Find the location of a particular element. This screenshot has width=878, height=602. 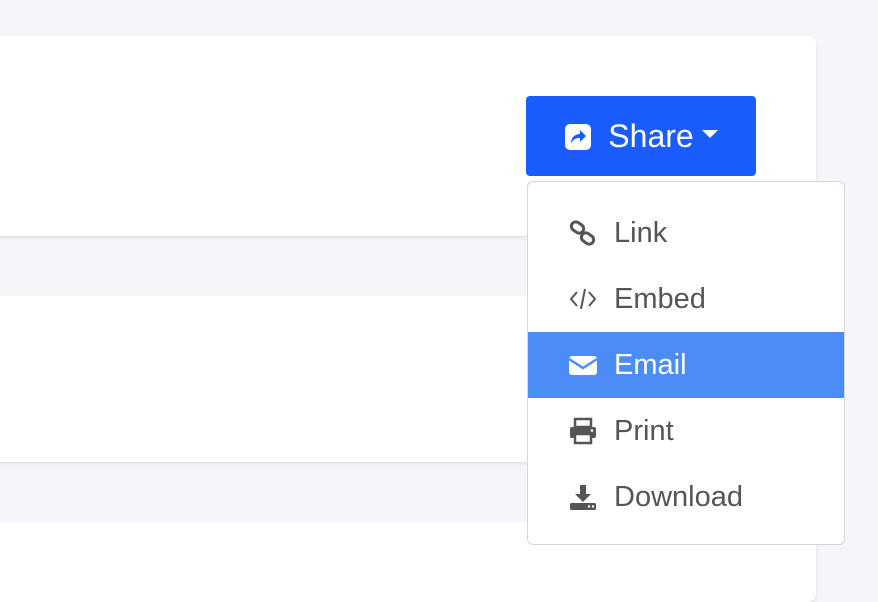

share-square-icon is located at coordinates (578, 136).